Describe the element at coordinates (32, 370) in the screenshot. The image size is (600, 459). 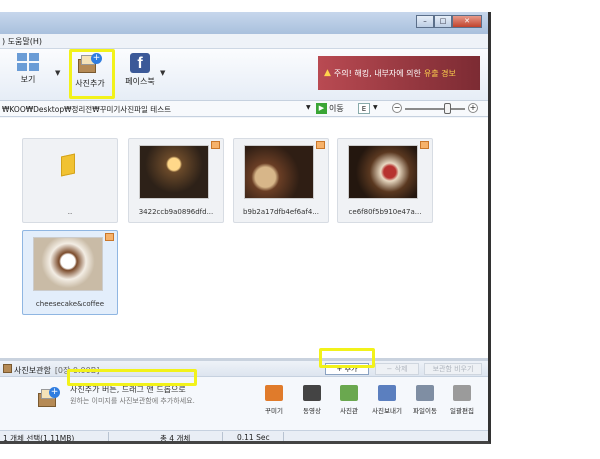
I see `storage-title-text: 사진보관함` at that location.